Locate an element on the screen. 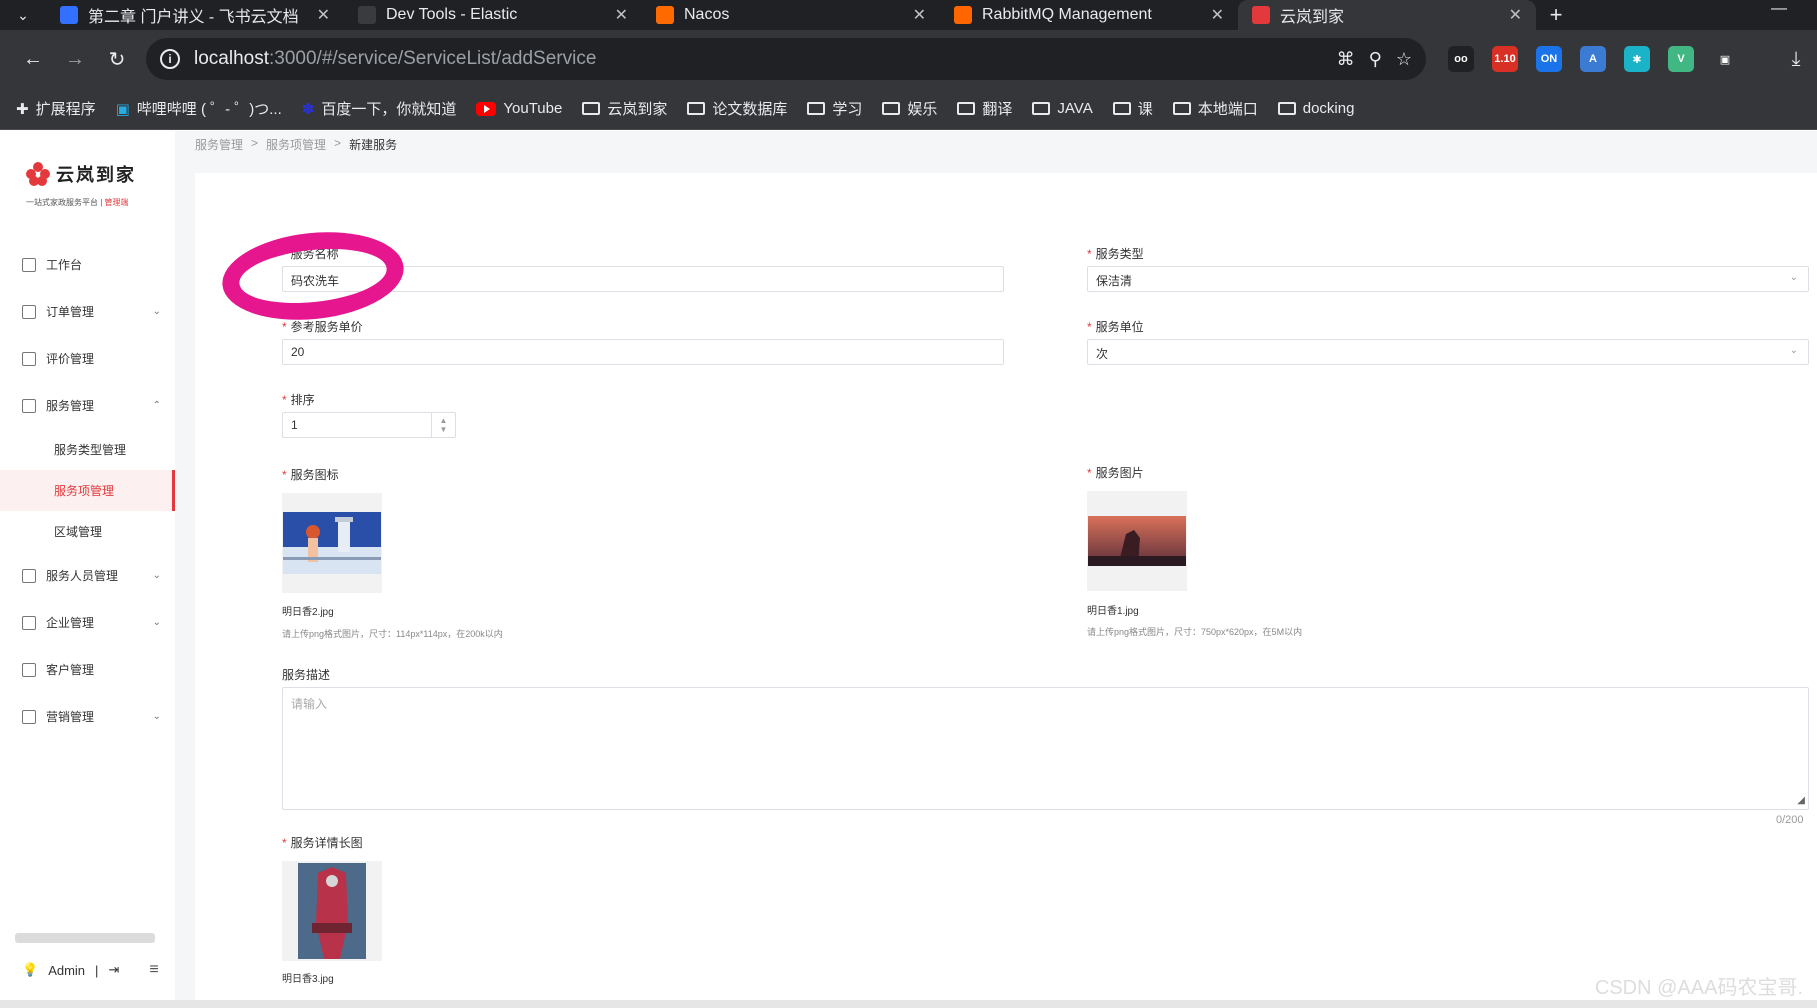 The height and width of the screenshot is (1008, 1817). tab-title: Dev Tools - Elastic is located at coordinates (452, 14).